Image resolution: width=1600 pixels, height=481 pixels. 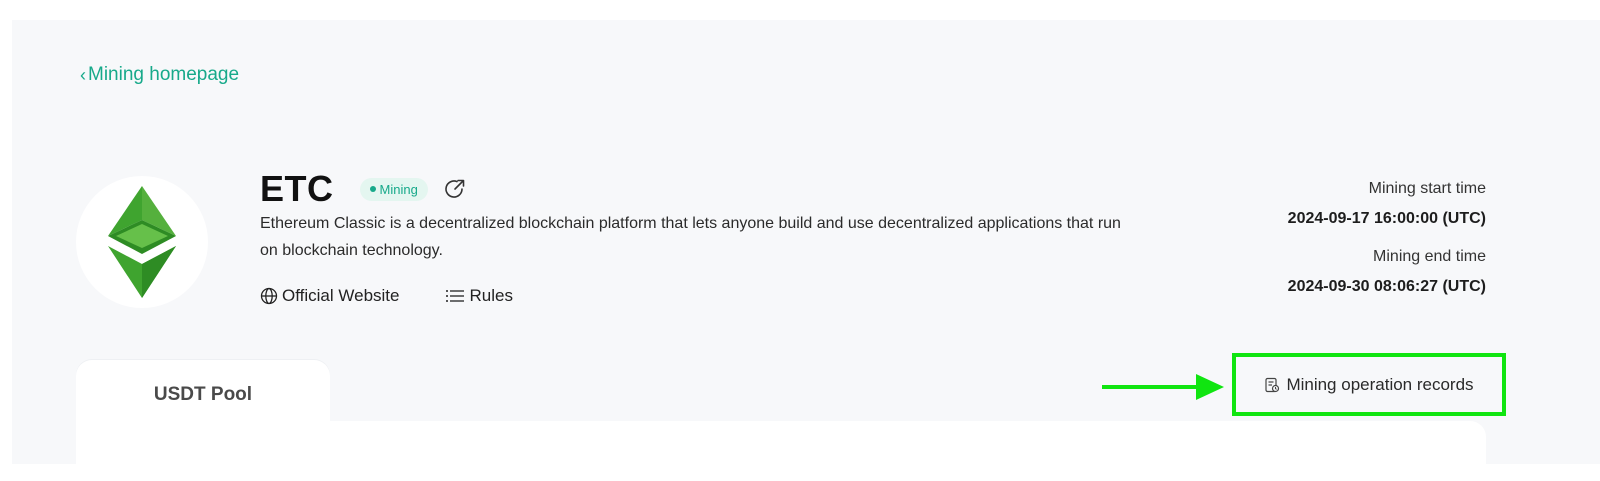 I want to click on back-link-label: Mining homepage, so click(x=164, y=74).